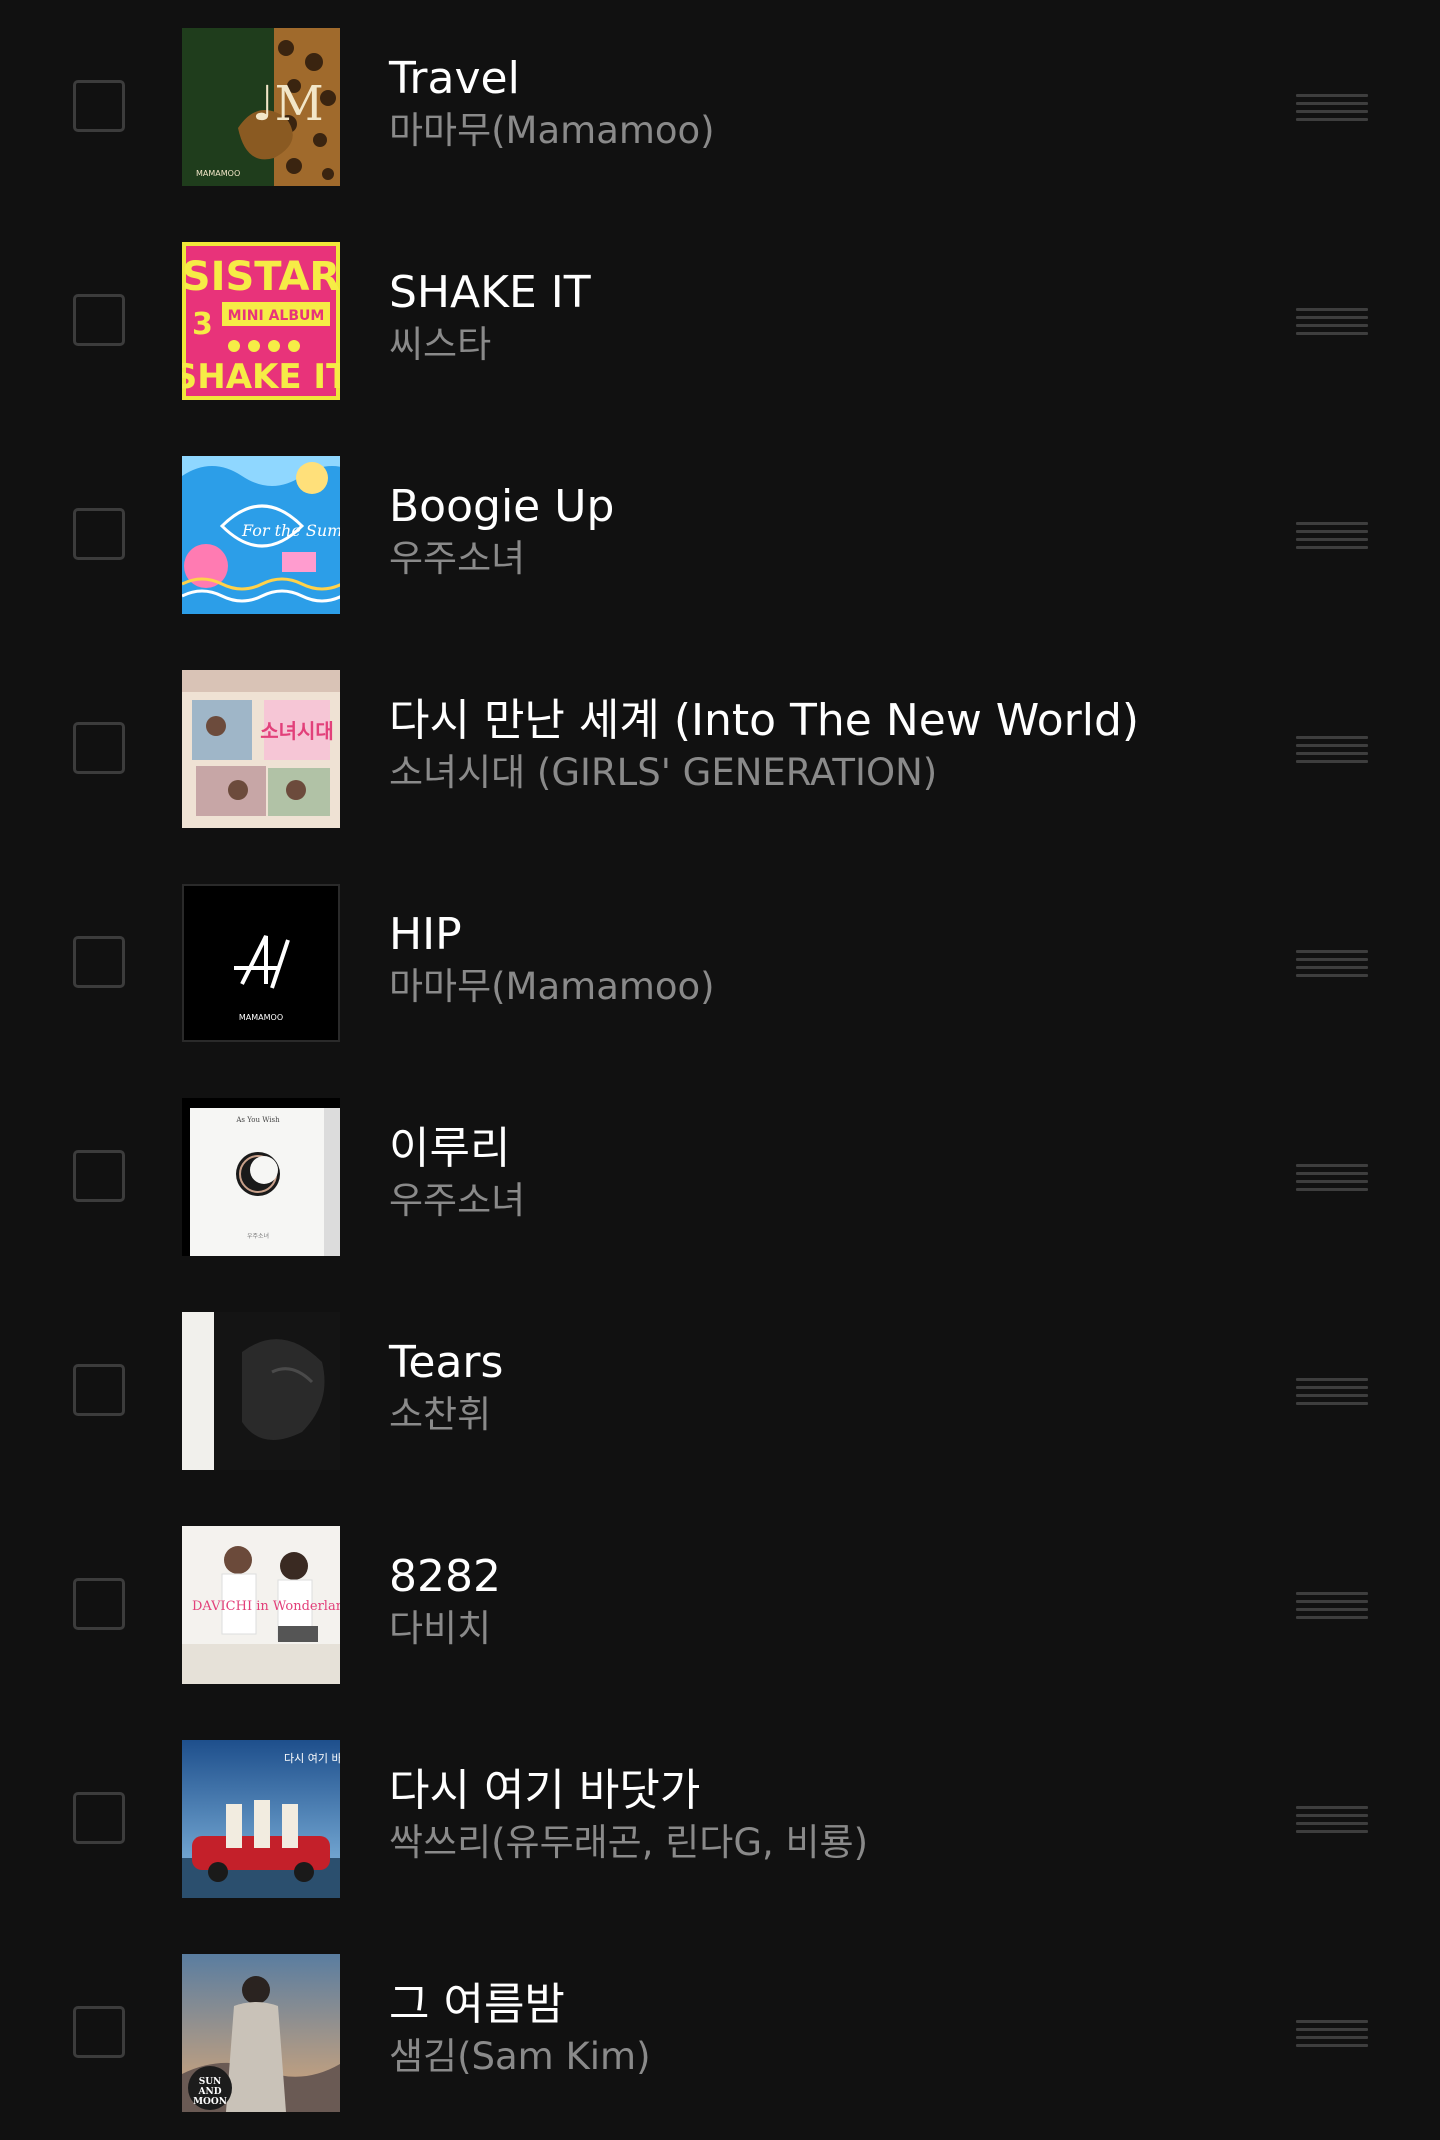  What do you see at coordinates (764, 720) in the screenshot?
I see `track-title: 다시 만난 세계 (Into The New World)` at bounding box center [764, 720].